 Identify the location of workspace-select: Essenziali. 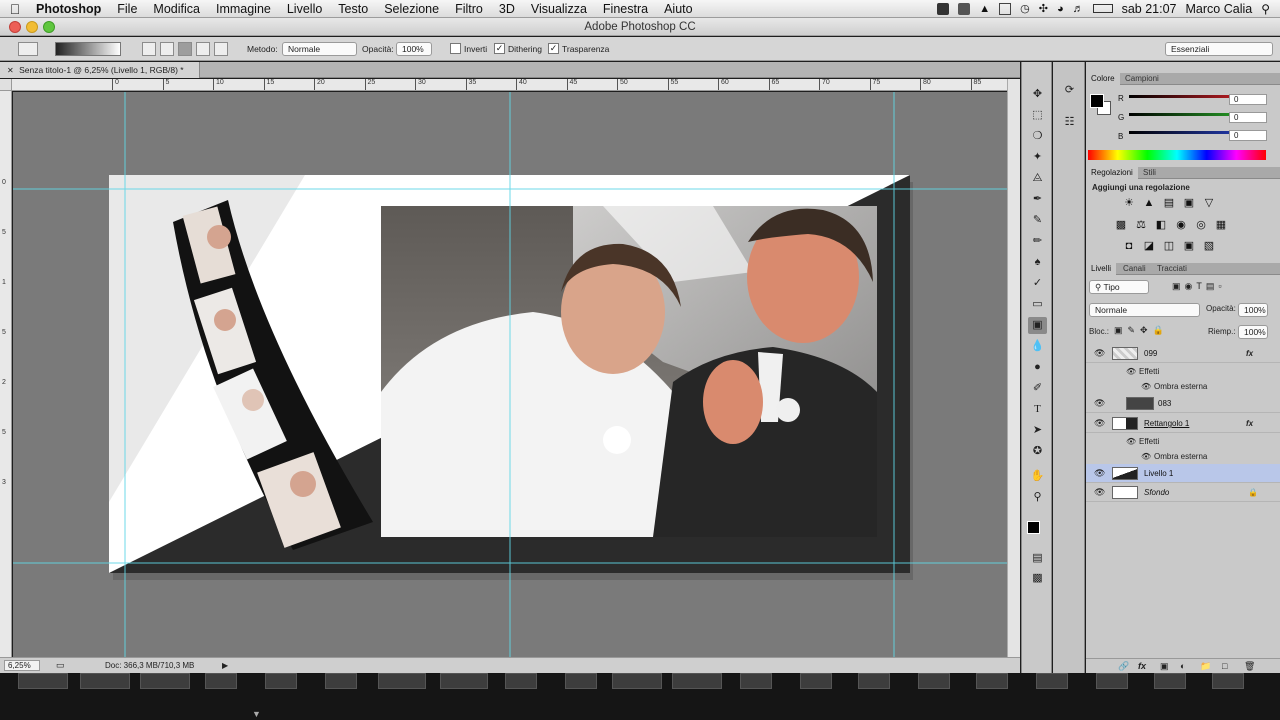
(1219, 49).